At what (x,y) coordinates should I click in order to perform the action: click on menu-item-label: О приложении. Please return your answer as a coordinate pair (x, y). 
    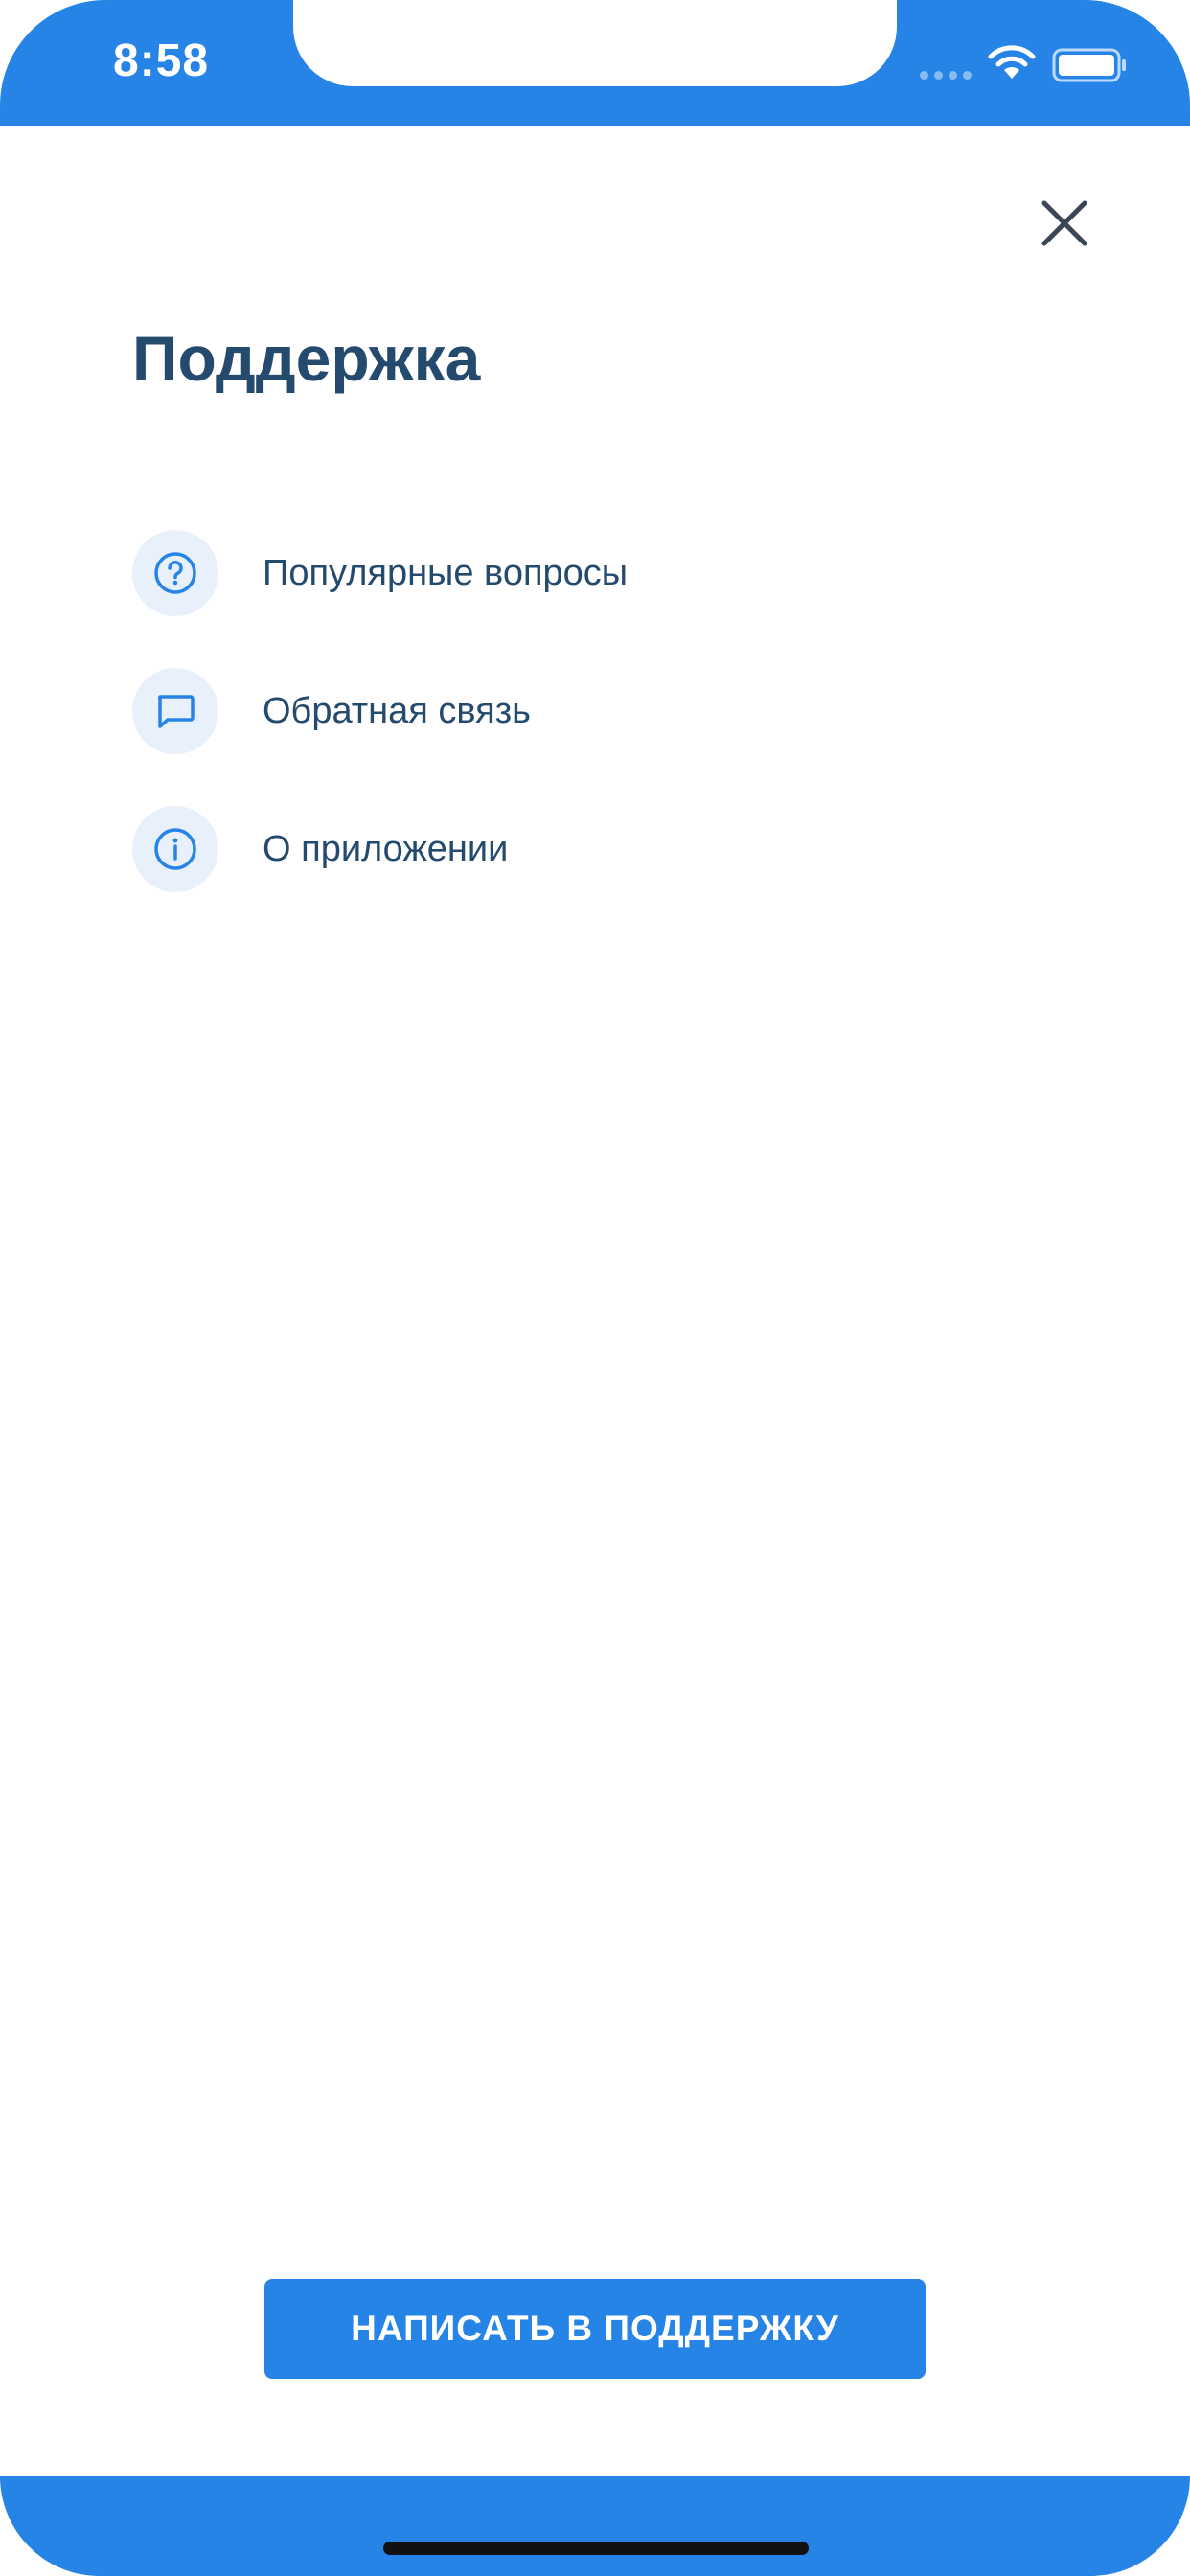
    Looking at the image, I should click on (386, 848).